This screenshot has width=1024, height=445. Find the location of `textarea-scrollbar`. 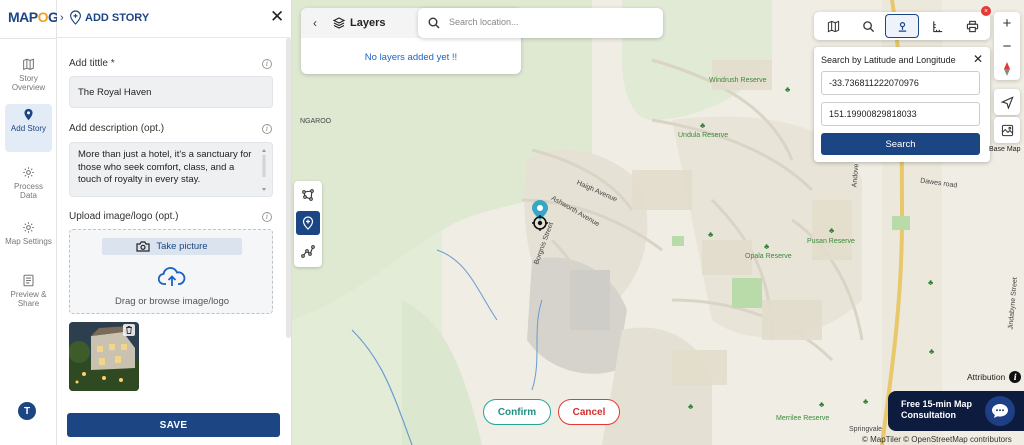

textarea-scrollbar is located at coordinates (264, 170).